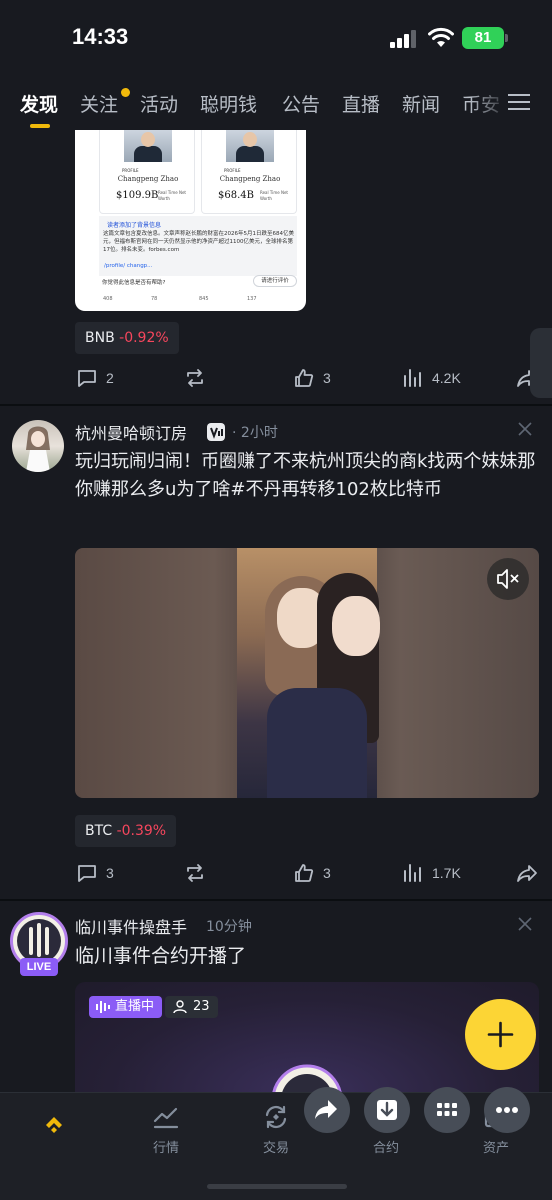 This screenshot has width=552, height=1200. I want to click on viewer-count-value: 23, so click(201, 1006).